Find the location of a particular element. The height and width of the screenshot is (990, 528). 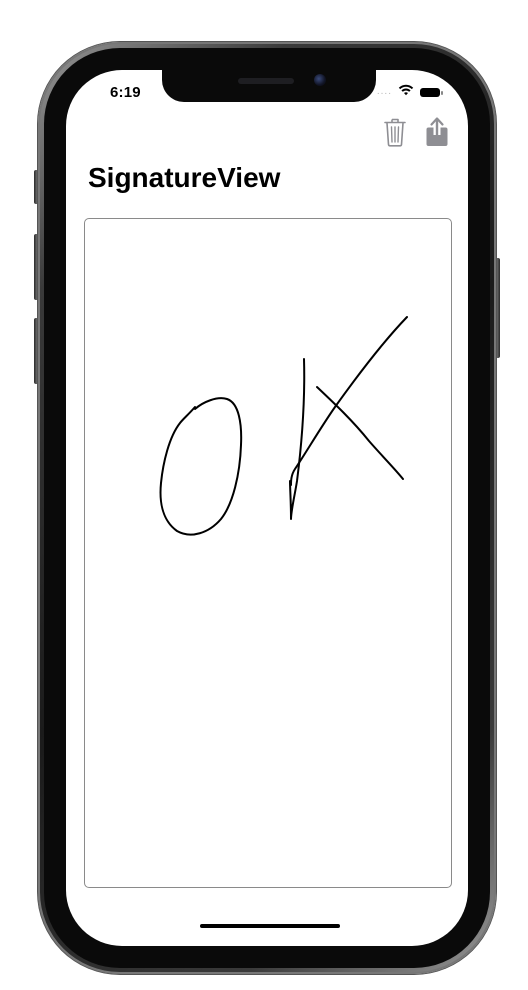

share-button is located at coordinates (437, 134).